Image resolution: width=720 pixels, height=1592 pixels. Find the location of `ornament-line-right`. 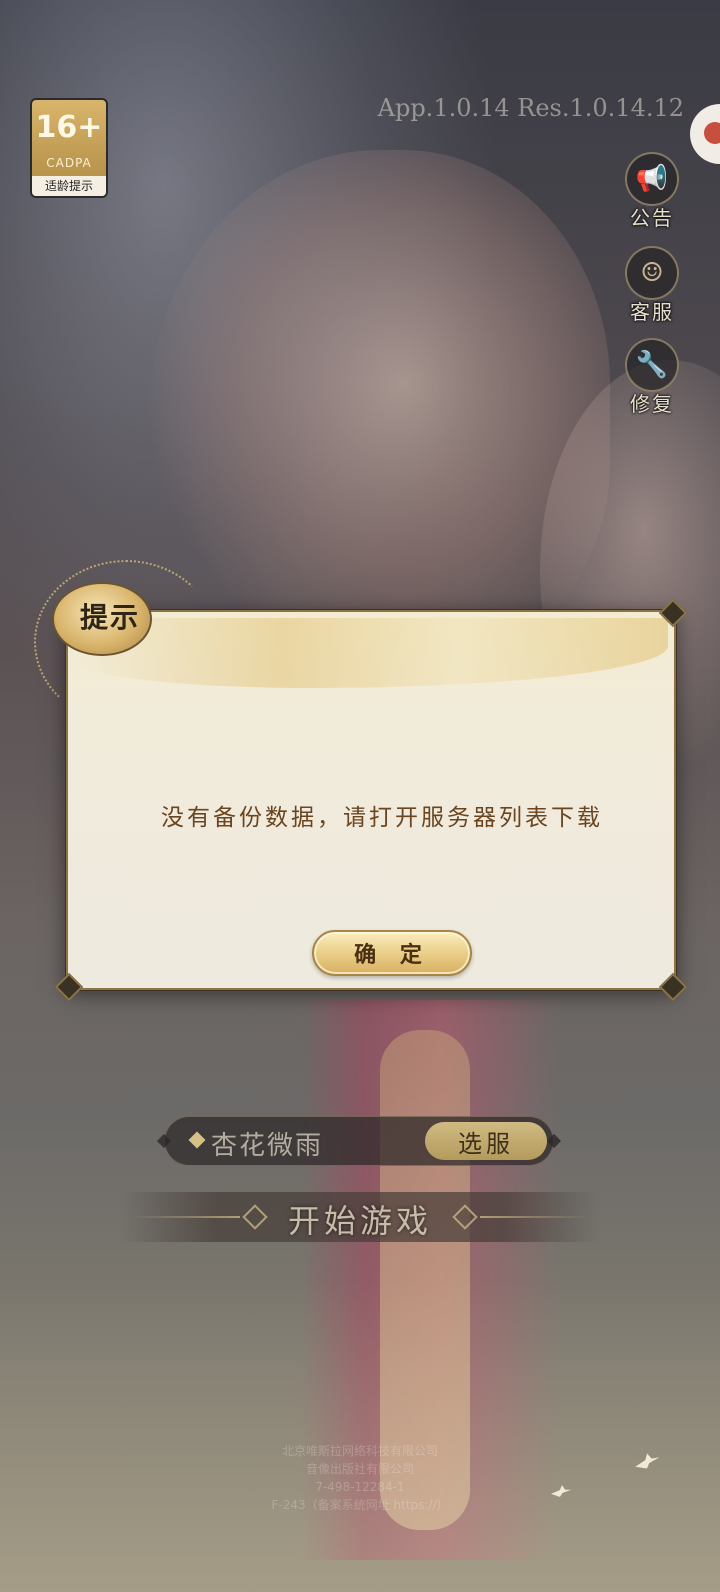

ornament-line-right is located at coordinates (535, 1217).